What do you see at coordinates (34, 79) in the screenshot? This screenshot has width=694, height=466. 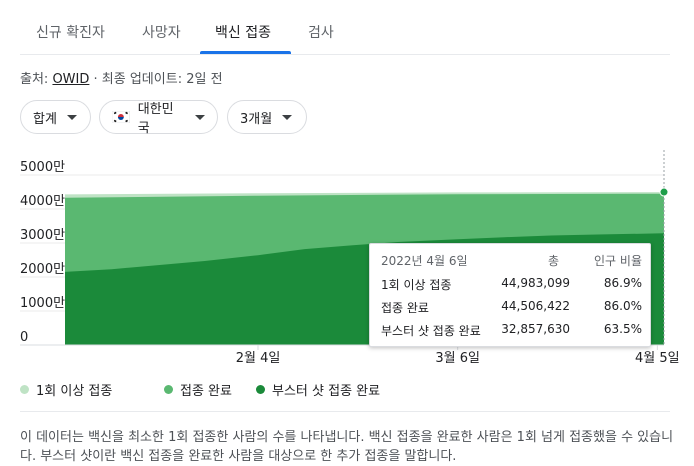 I see `source-prefix: 출처:` at bounding box center [34, 79].